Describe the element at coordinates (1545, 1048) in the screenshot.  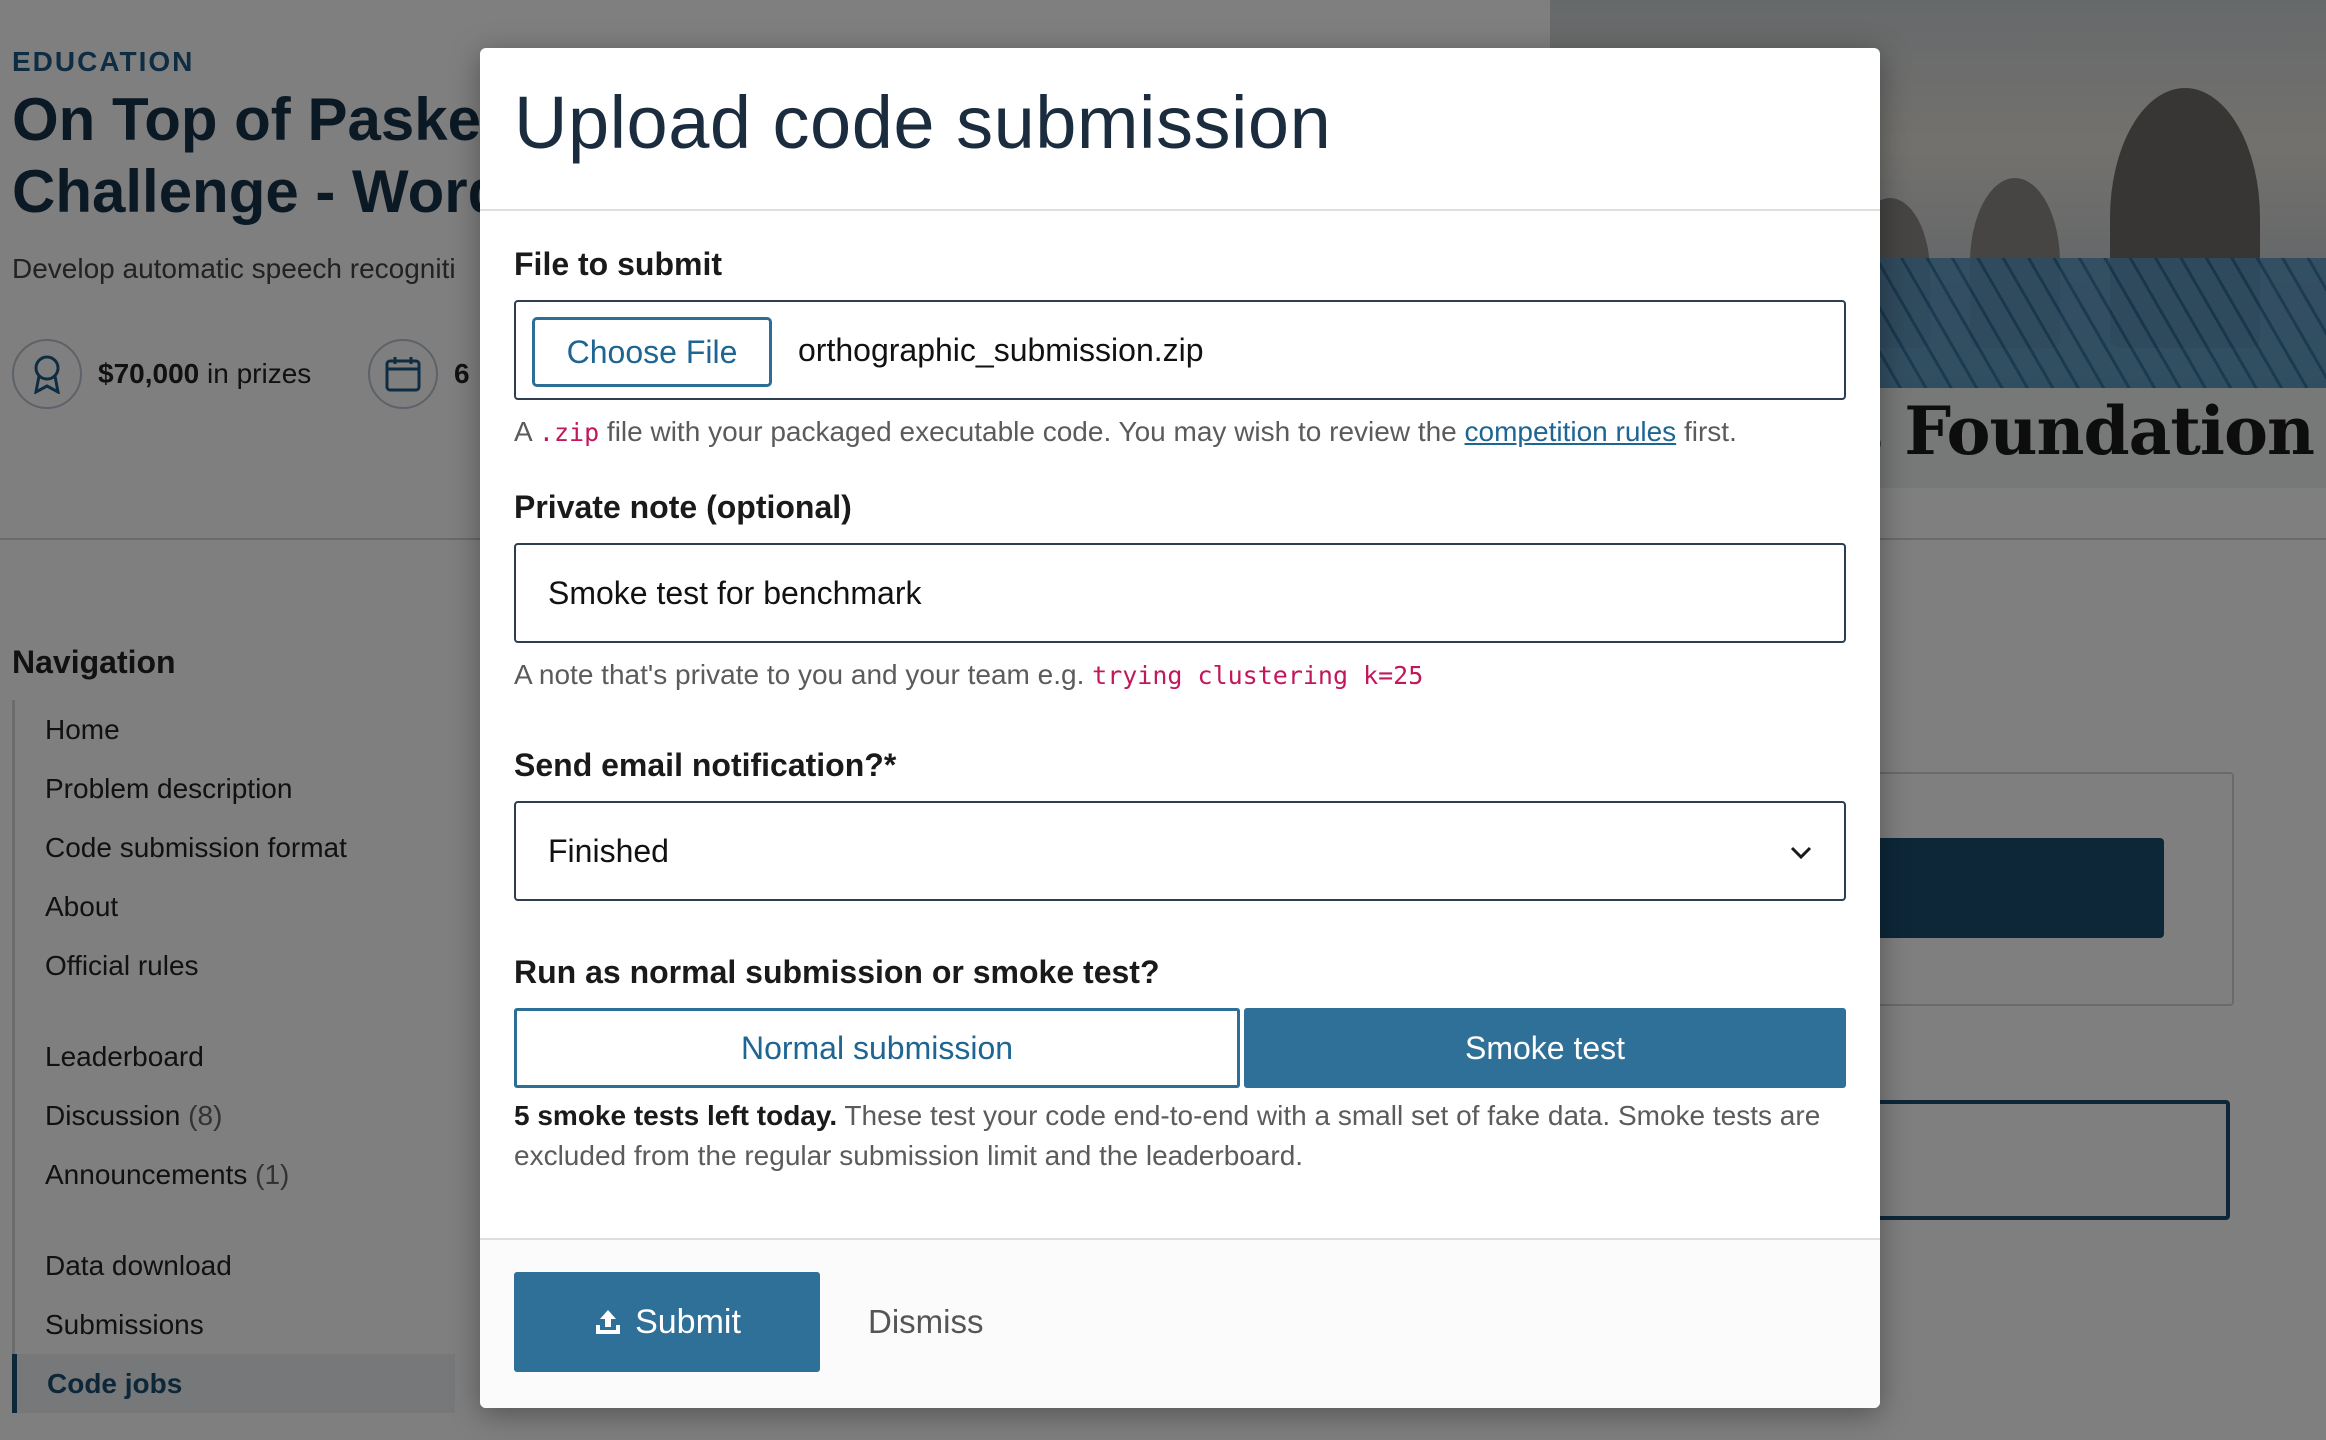
I see `smoke-test-option: Smoke test` at that location.